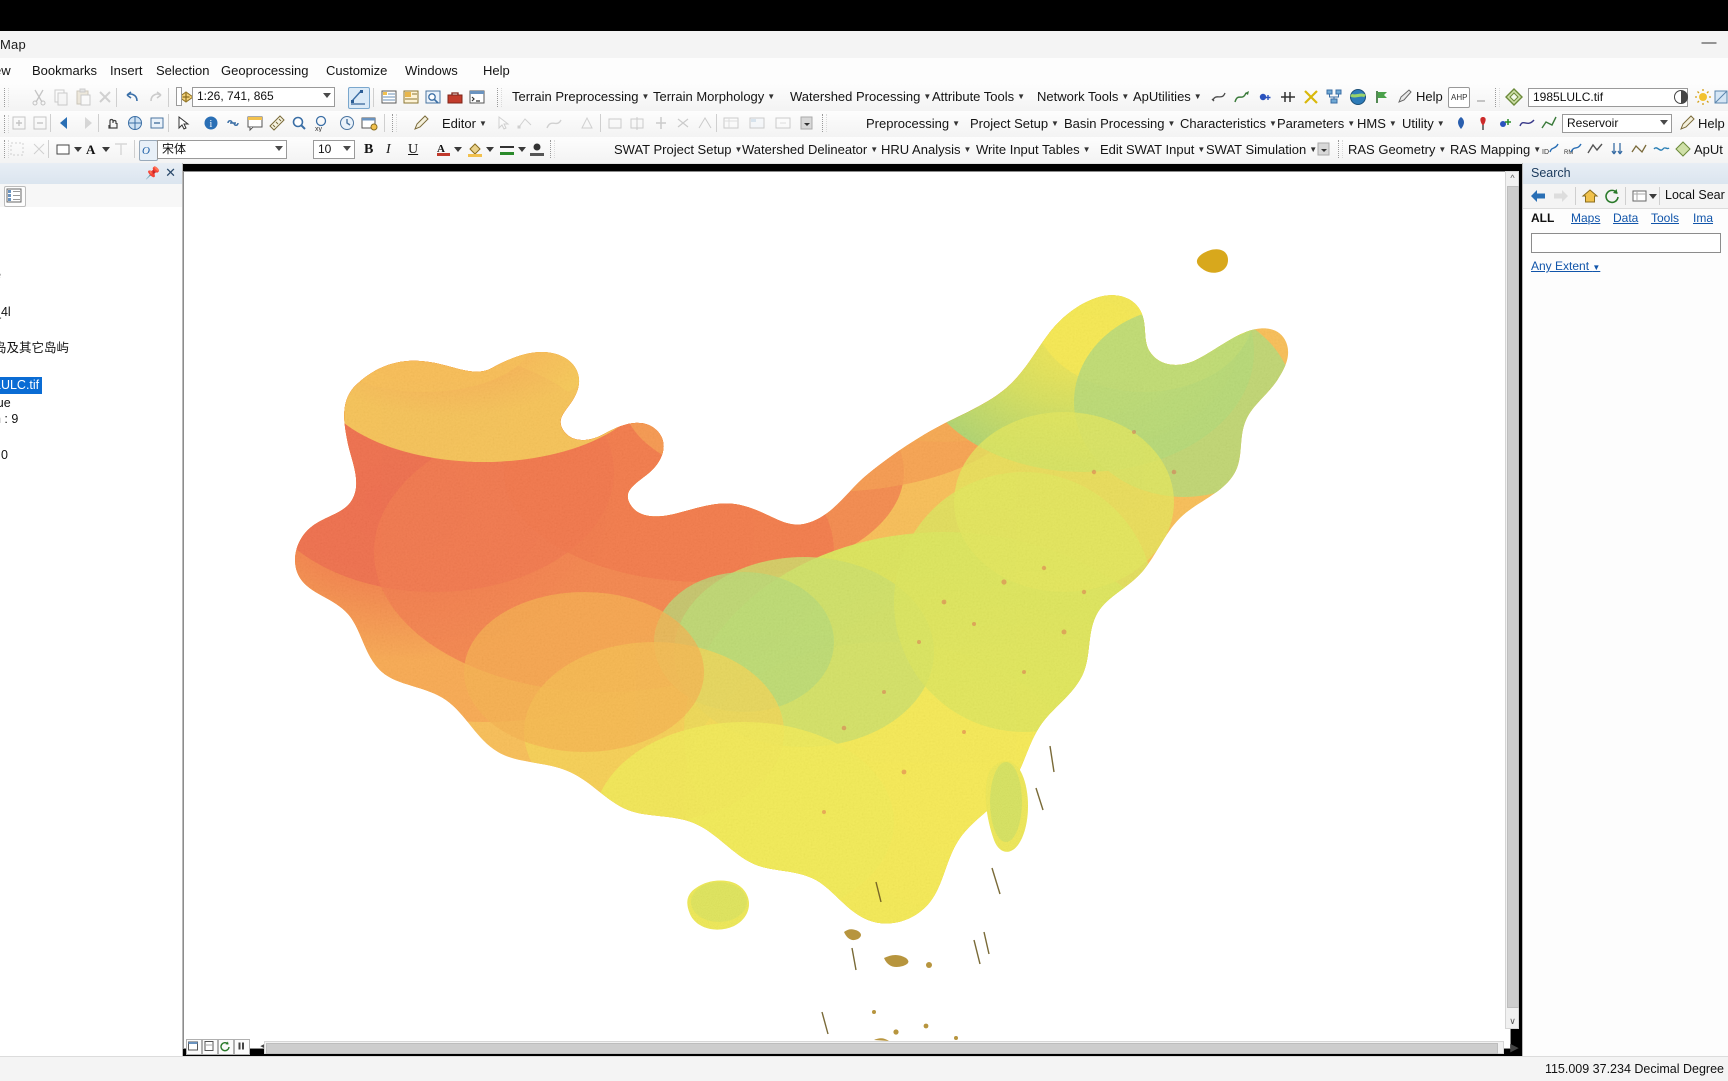  Describe the element at coordinates (1033, 150) in the screenshot. I see `menu-write-input-tables: Write Input Tables ▼` at that location.